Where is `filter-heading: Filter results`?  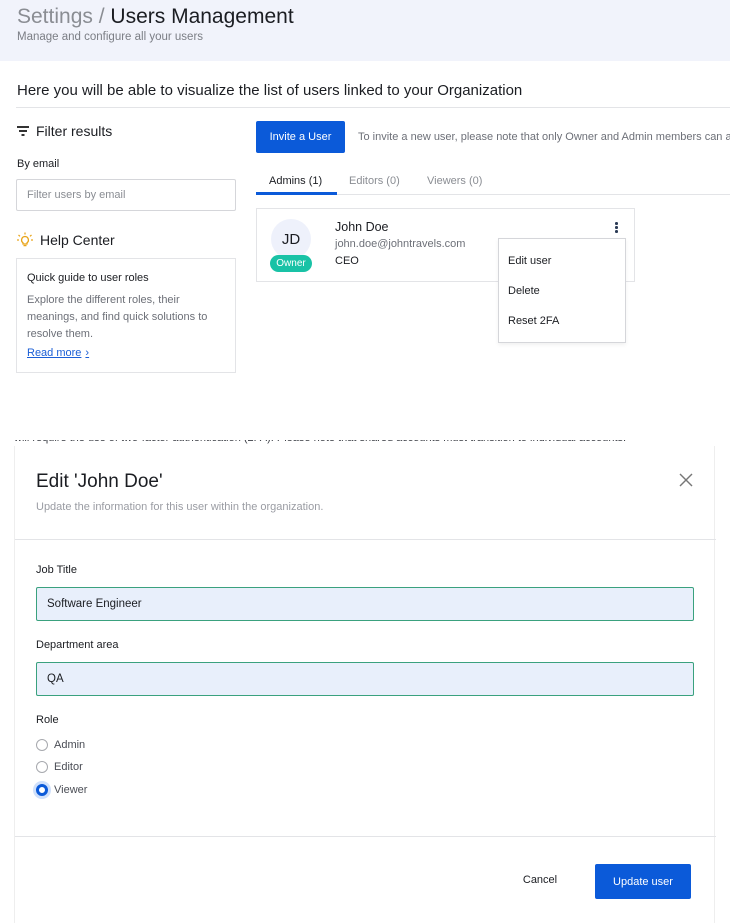 filter-heading: Filter results is located at coordinates (64, 131).